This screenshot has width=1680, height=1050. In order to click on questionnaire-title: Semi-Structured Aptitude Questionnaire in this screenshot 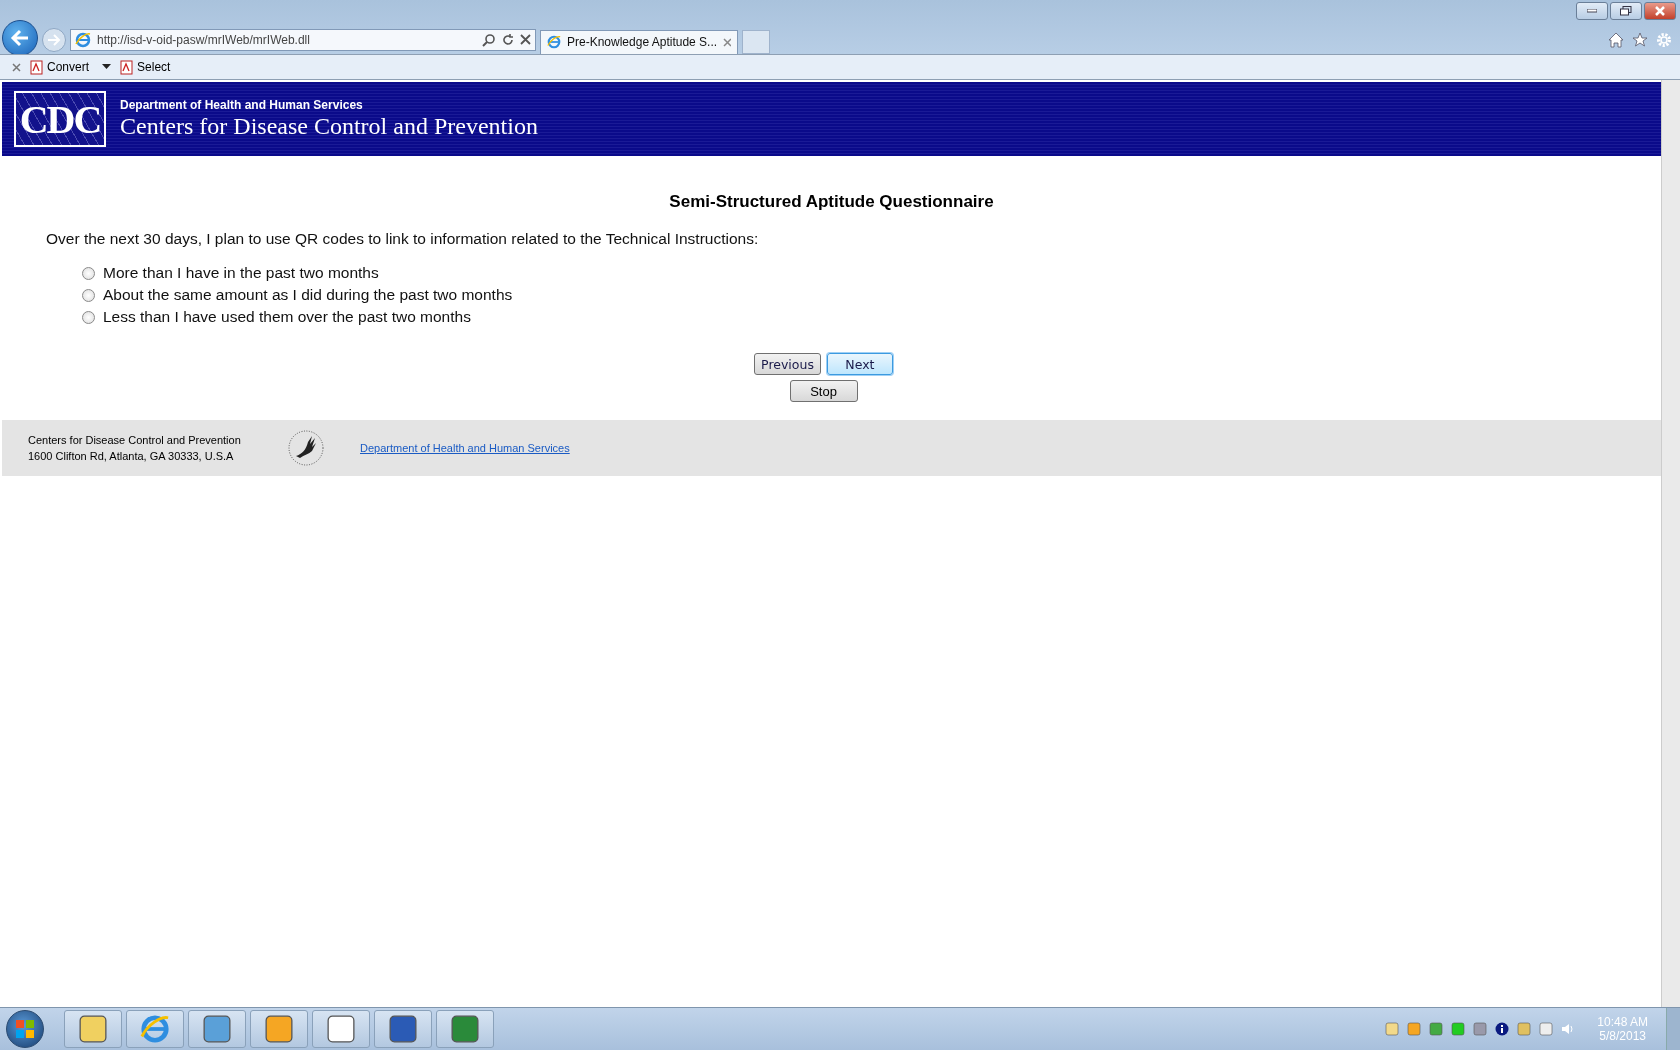, I will do `click(831, 202)`.